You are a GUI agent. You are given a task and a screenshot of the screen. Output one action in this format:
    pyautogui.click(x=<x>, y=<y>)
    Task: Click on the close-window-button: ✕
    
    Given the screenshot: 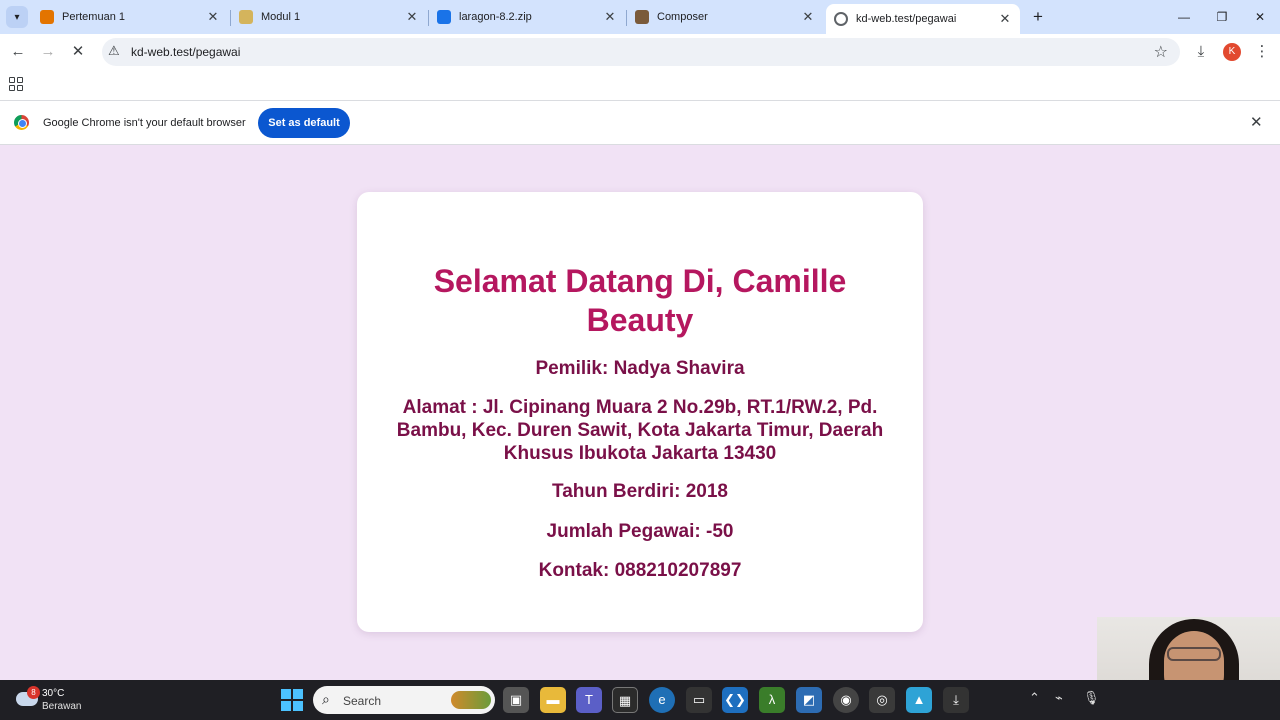 What is the action you would take?
    pyautogui.click(x=1260, y=17)
    